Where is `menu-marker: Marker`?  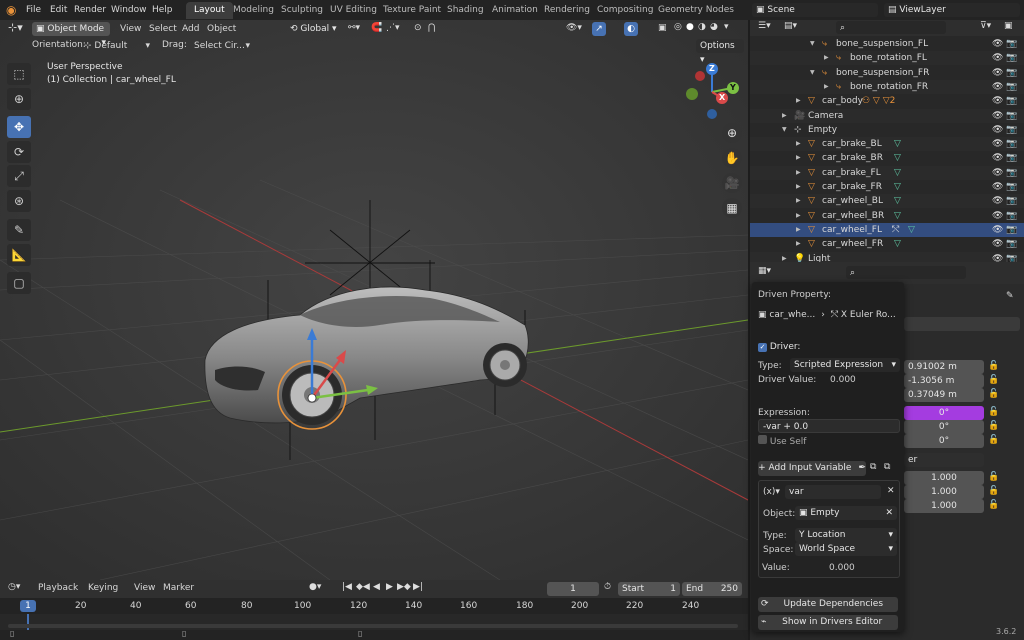 menu-marker: Marker is located at coordinates (178, 588).